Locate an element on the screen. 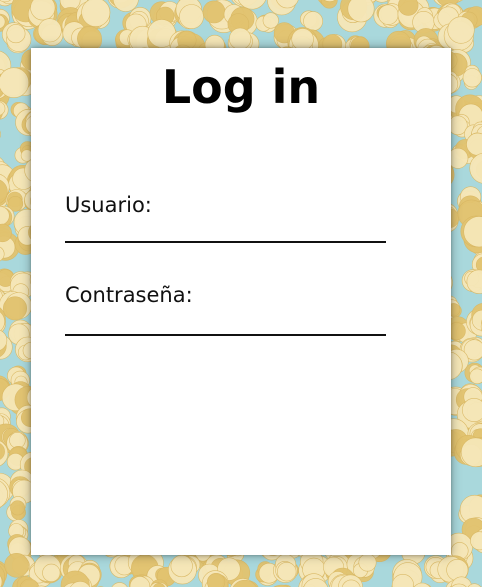 The image size is (482, 587). page-title: Log in is located at coordinates (241, 87).